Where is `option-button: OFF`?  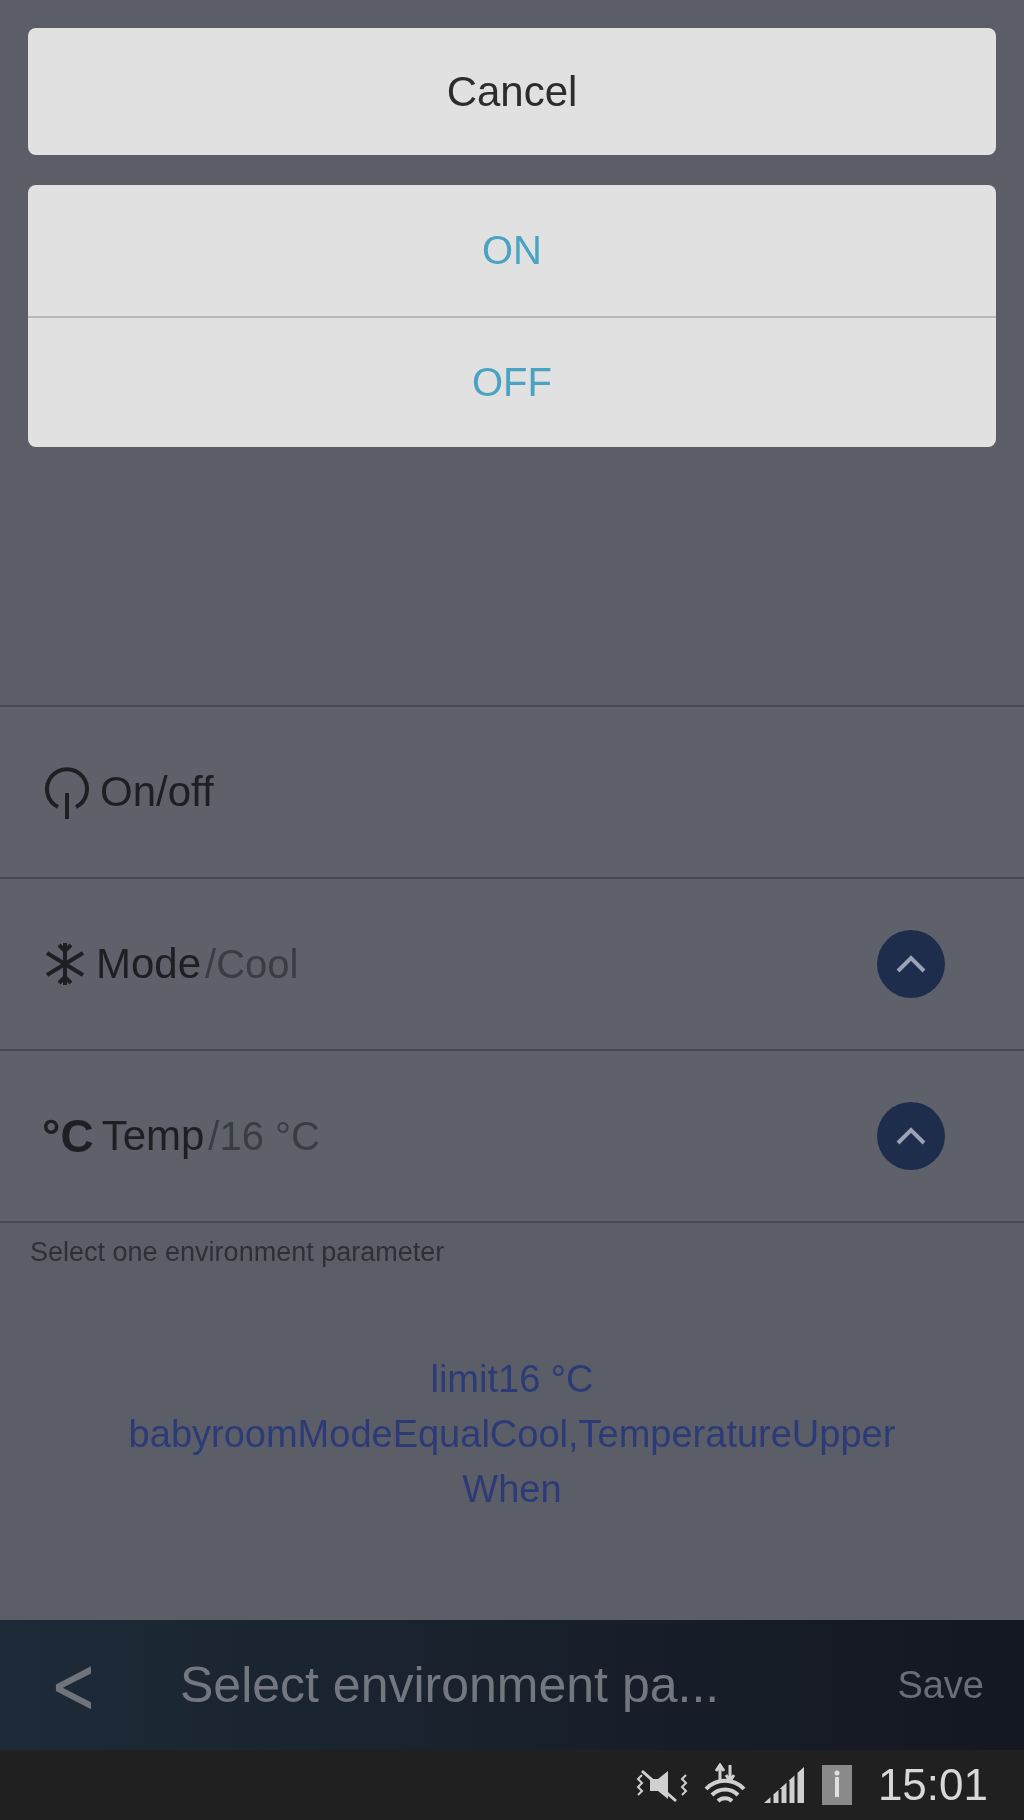 option-button: OFF is located at coordinates (512, 381).